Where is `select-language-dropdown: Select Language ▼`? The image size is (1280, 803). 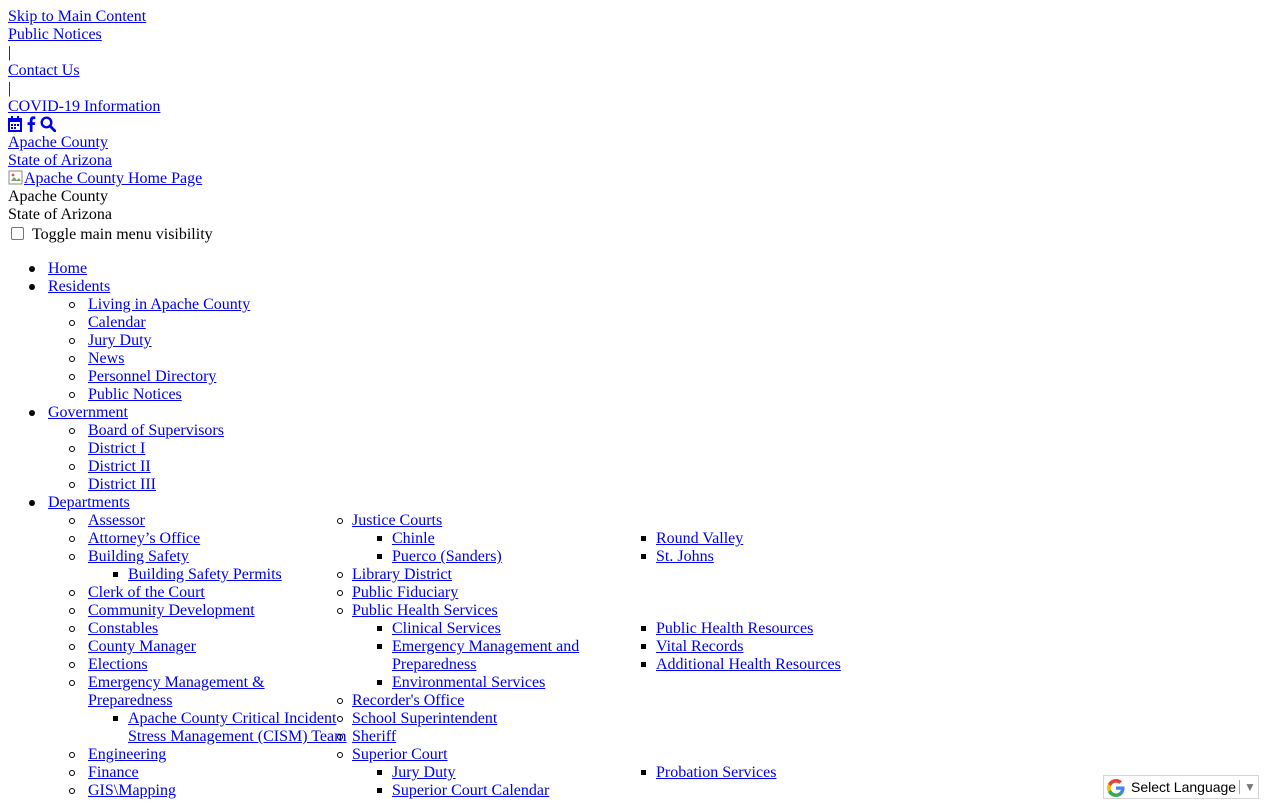 select-language-dropdown: Select Language ▼ is located at coordinates (1181, 787).